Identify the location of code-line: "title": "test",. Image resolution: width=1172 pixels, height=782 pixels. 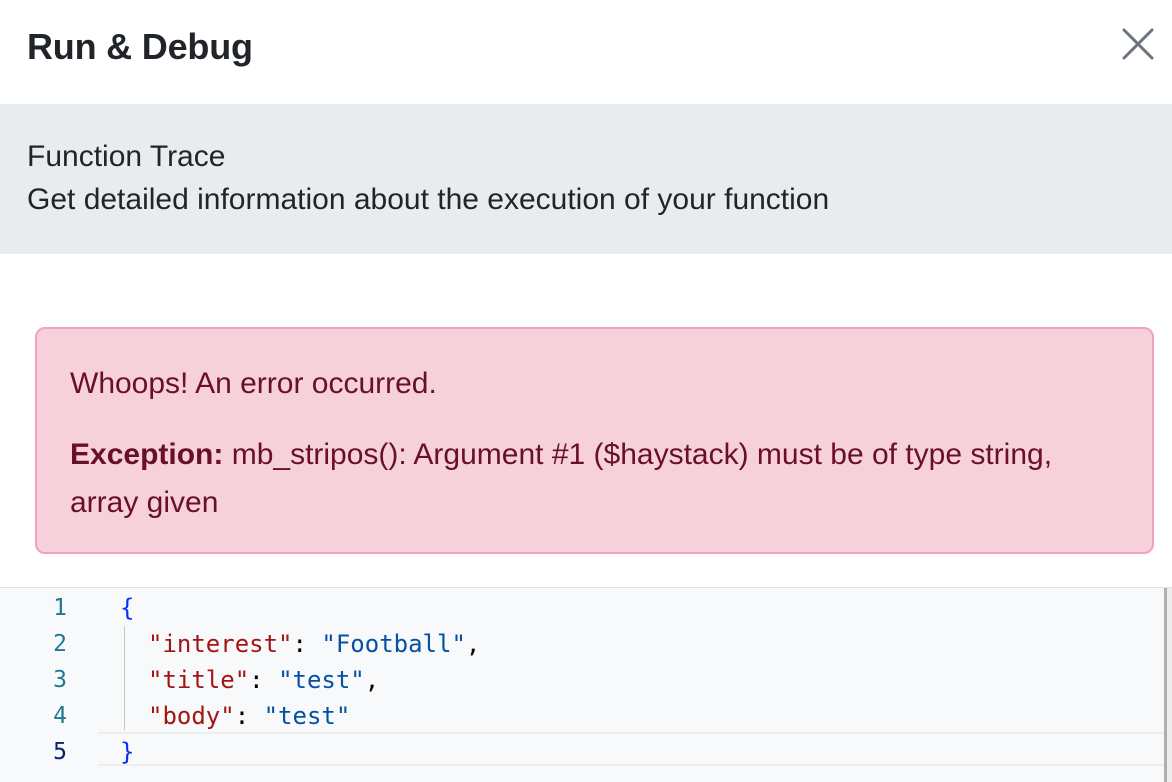
(263, 680).